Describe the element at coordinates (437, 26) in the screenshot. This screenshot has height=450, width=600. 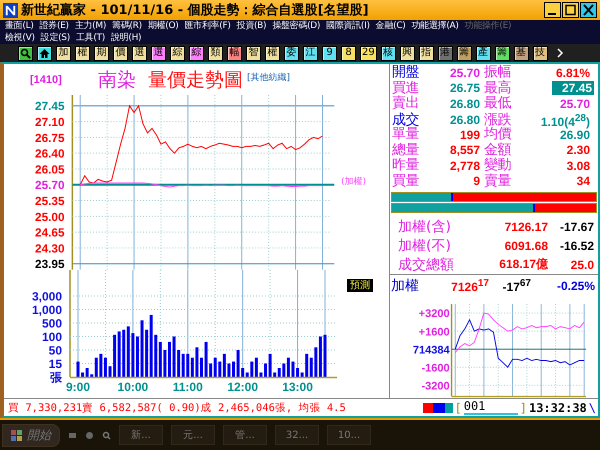
I see `menu-item: 功能選擇(A)` at that location.